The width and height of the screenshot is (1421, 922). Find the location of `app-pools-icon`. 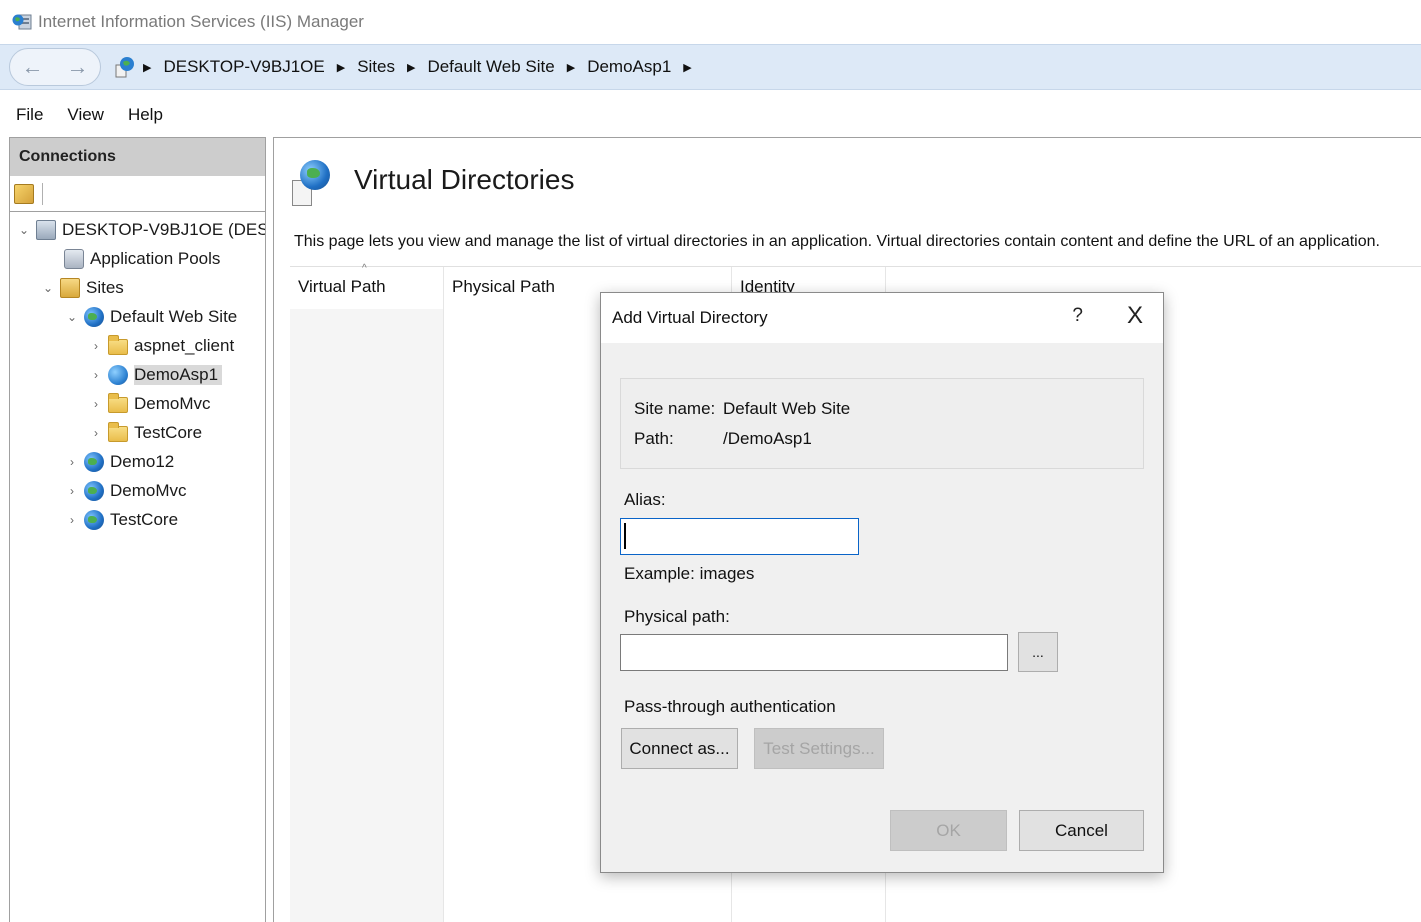

app-pools-icon is located at coordinates (74, 259).